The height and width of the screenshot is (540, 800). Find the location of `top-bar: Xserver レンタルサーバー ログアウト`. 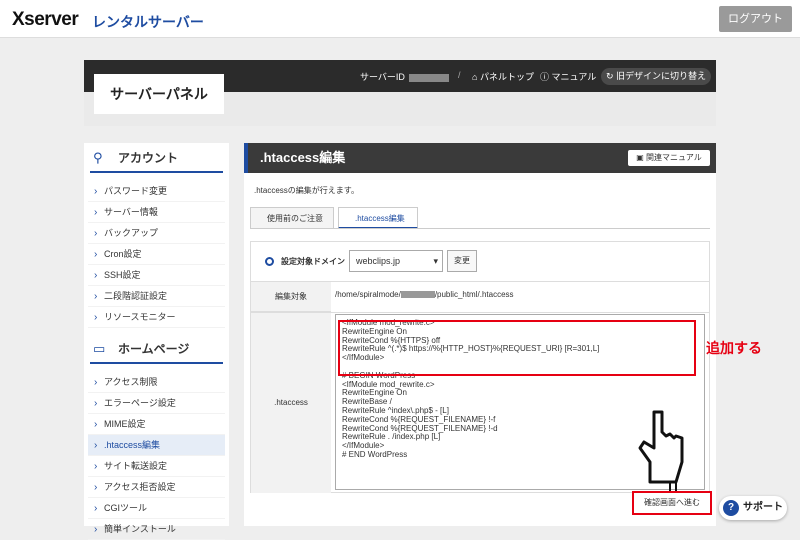

top-bar: Xserver レンタルサーバー ログアウト is located at coordinates (400, 19).